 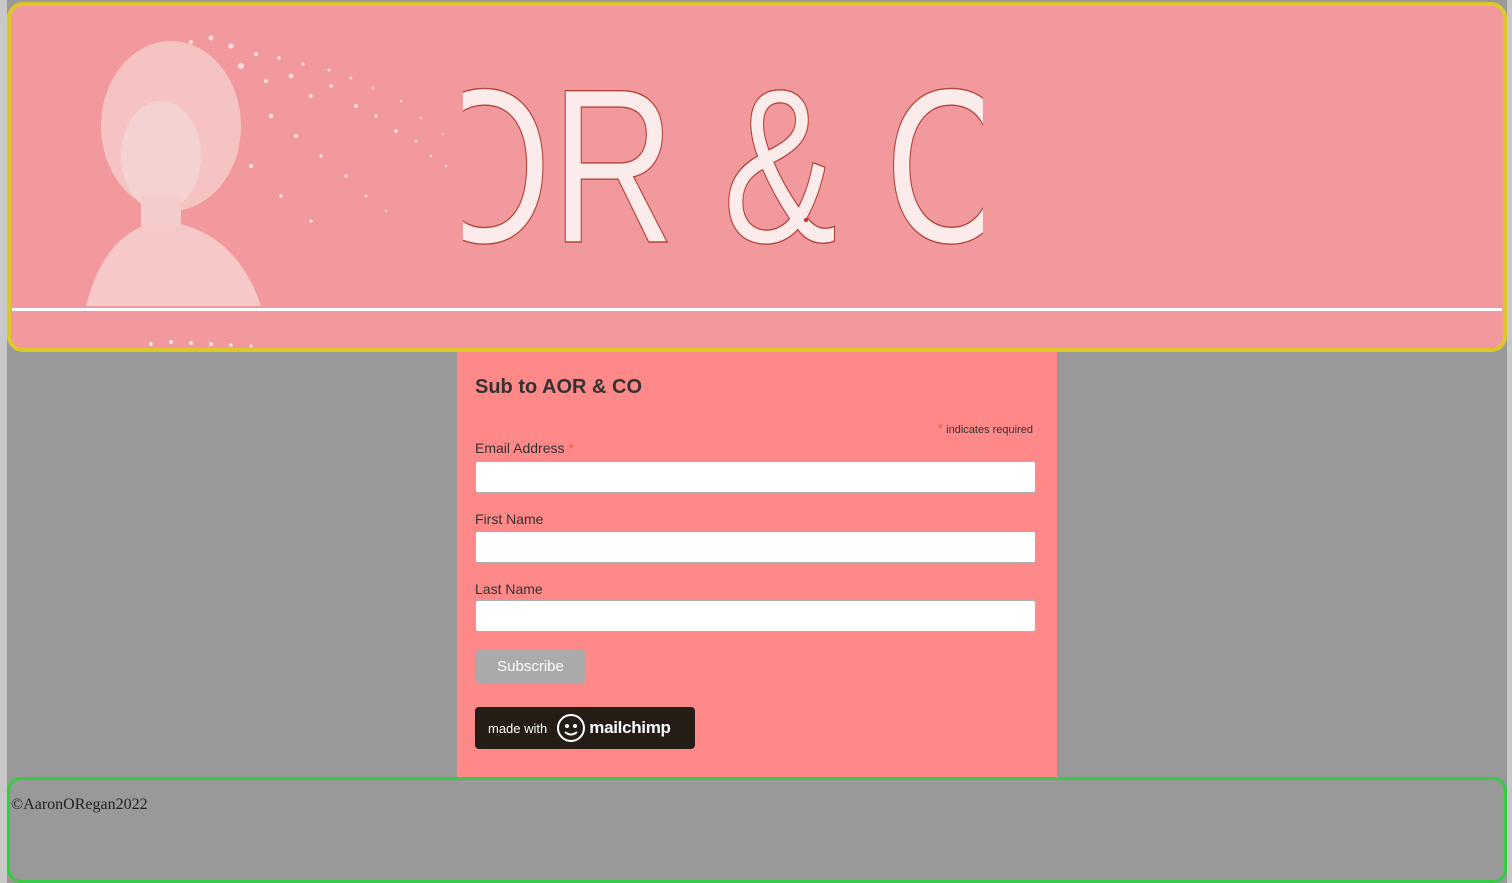 I want to click on email-label-text: Email Address, so click(x=520, y=448).